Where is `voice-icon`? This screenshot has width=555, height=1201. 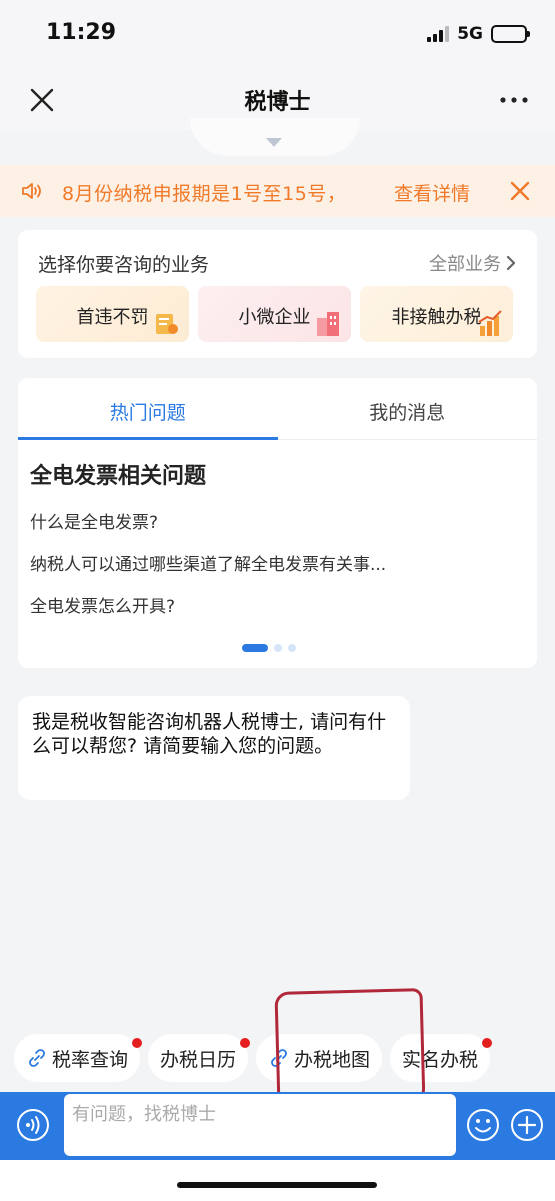 voice-icon is located at coordinates (33, 1125).